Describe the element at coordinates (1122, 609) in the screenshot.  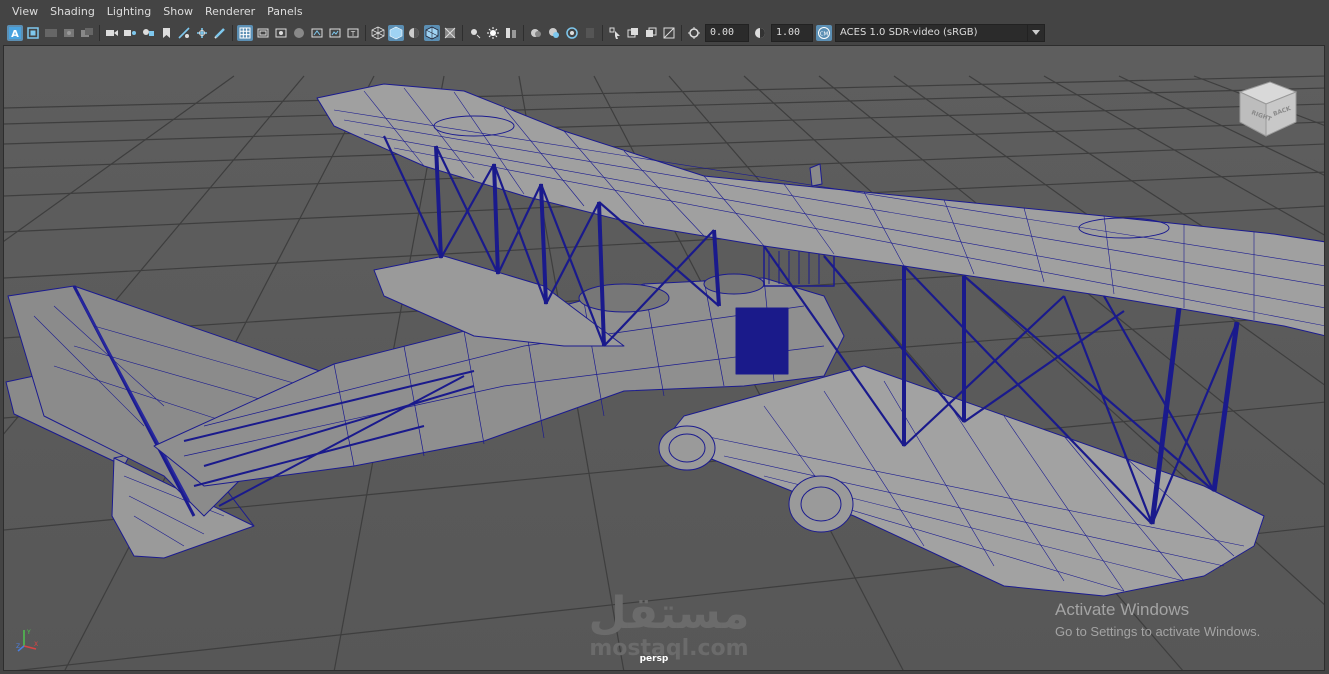
I see `activate-windows-title: Activate Windows` at that location.